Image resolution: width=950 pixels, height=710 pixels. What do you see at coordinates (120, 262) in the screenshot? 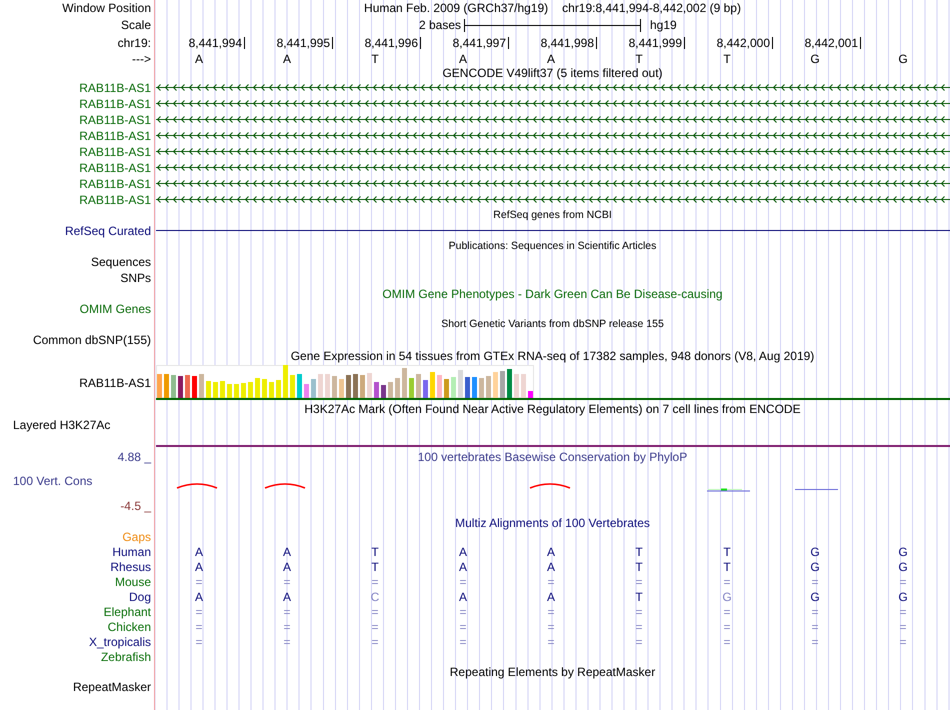
I see `track-label: Sequences` at bounding box center [120, 262].